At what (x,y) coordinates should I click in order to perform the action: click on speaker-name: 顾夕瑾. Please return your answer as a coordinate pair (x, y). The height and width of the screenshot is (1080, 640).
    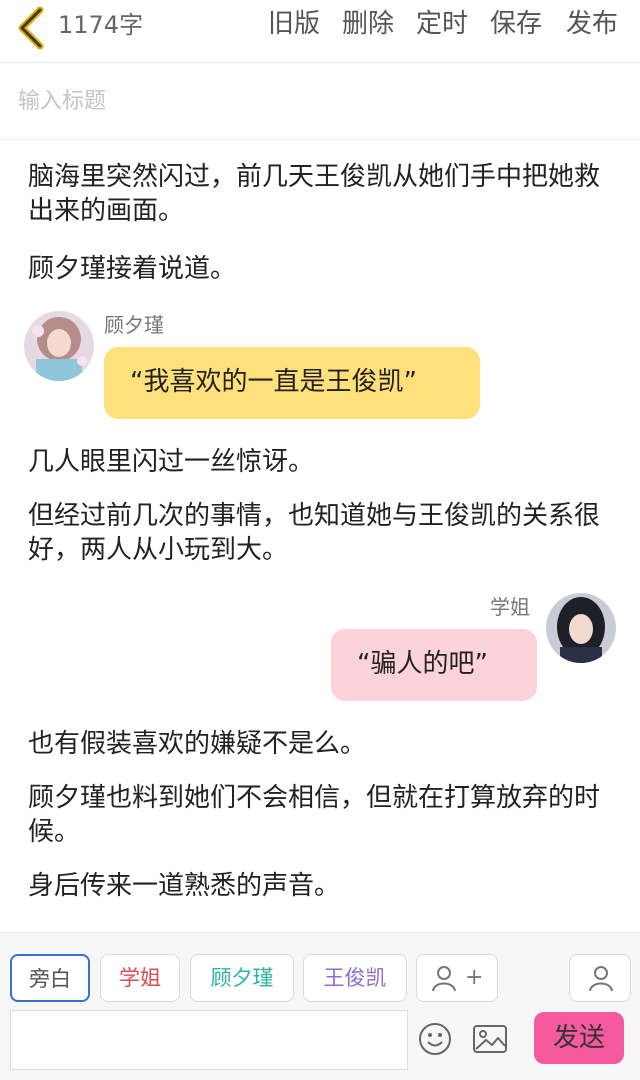
    Looking at the image, I should click on (134, 325).